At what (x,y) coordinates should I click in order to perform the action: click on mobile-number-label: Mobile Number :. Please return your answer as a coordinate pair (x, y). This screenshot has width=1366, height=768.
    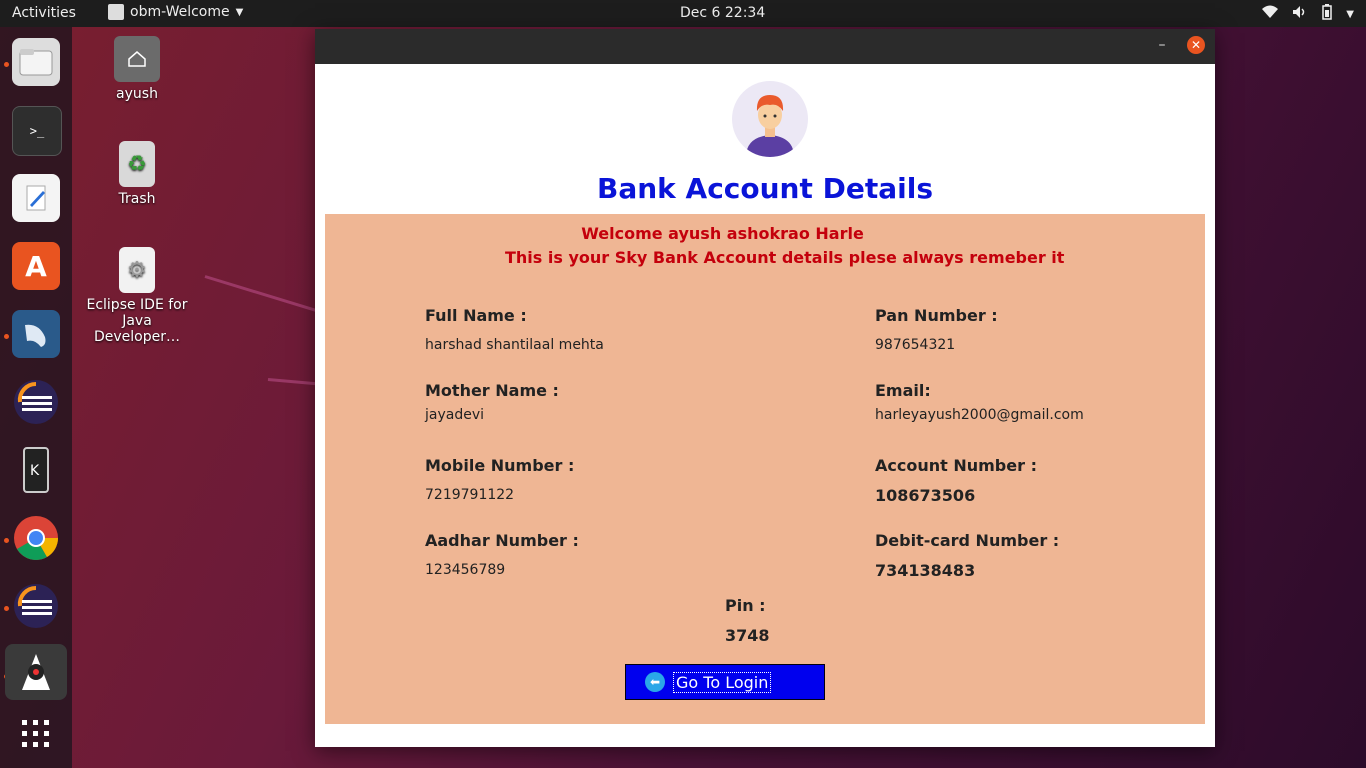
    Looking at the image, I should click on (500, 465).